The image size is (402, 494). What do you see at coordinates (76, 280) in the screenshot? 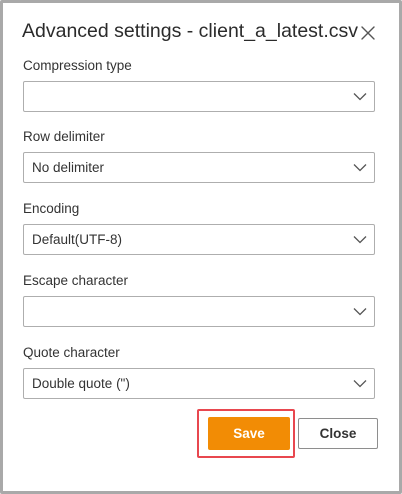
I see `escape-character-label: Escape character` at bounding box center [76, 280].